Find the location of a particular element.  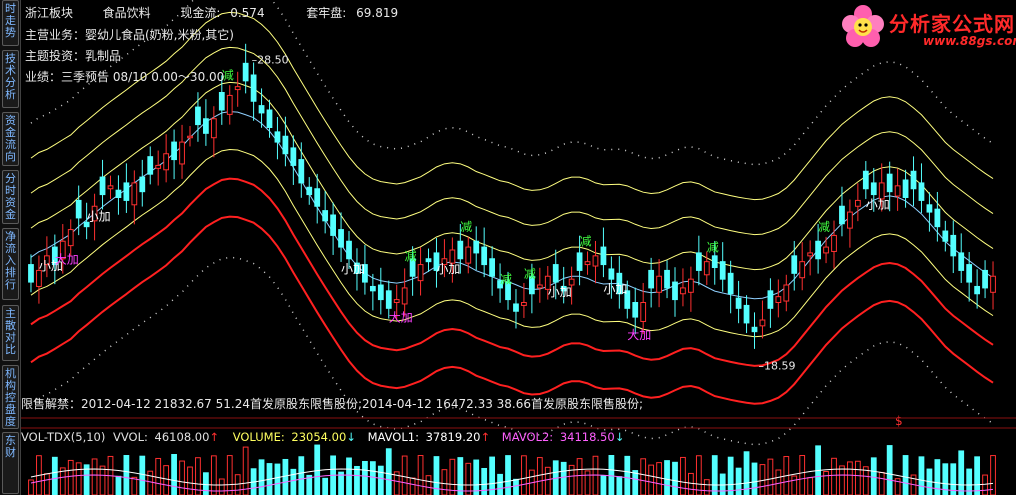

unlock-marker: $ is located at coordinates (899, 421).